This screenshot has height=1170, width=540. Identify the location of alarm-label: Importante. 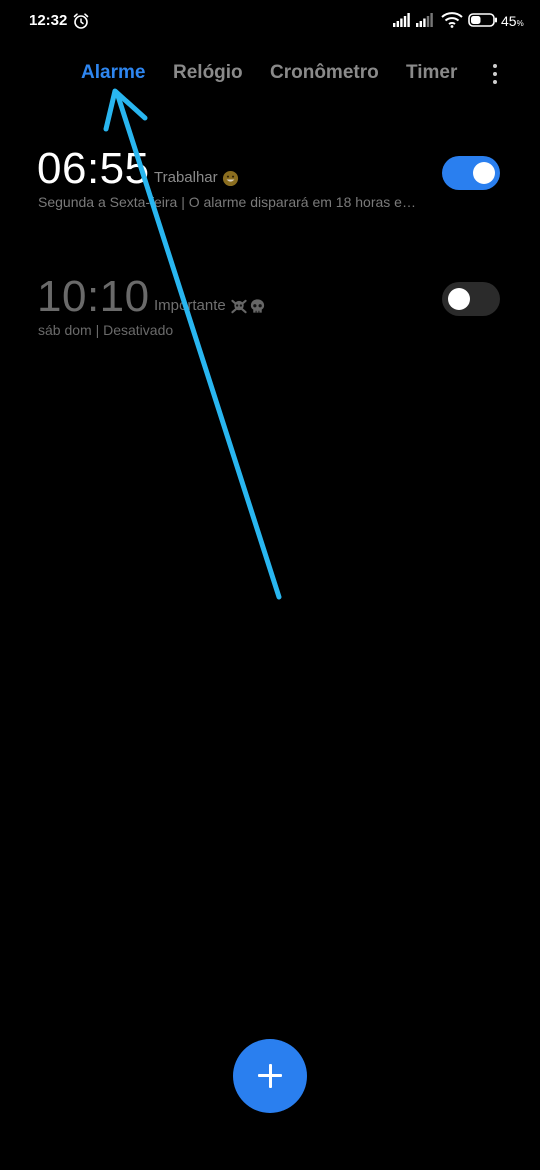
(210, 306).